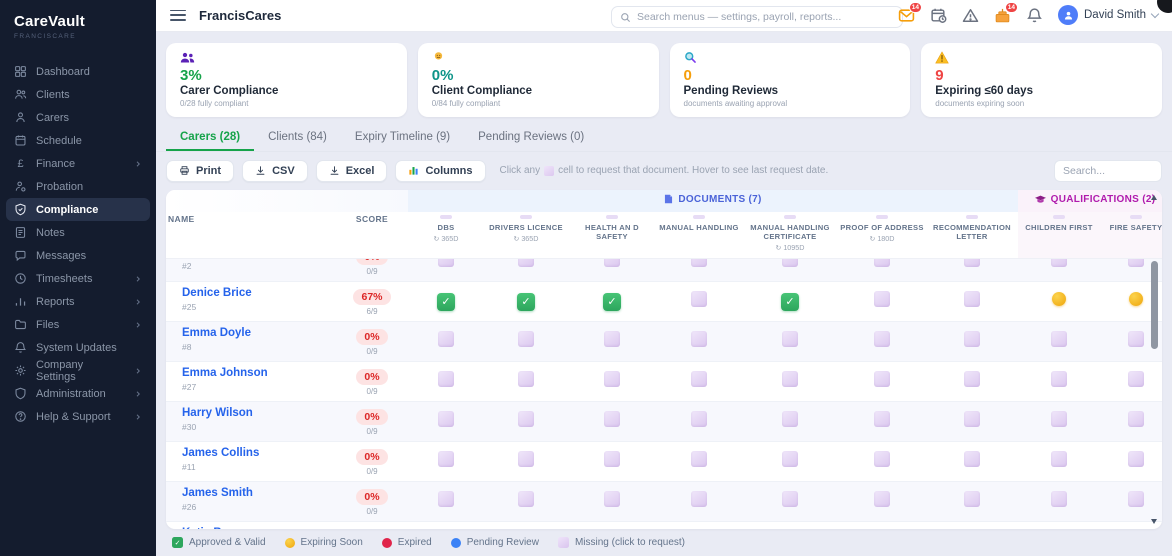 The image size is (1172, 556). I want to click on sidebar-item-carers: Carers, so click(78, 117).